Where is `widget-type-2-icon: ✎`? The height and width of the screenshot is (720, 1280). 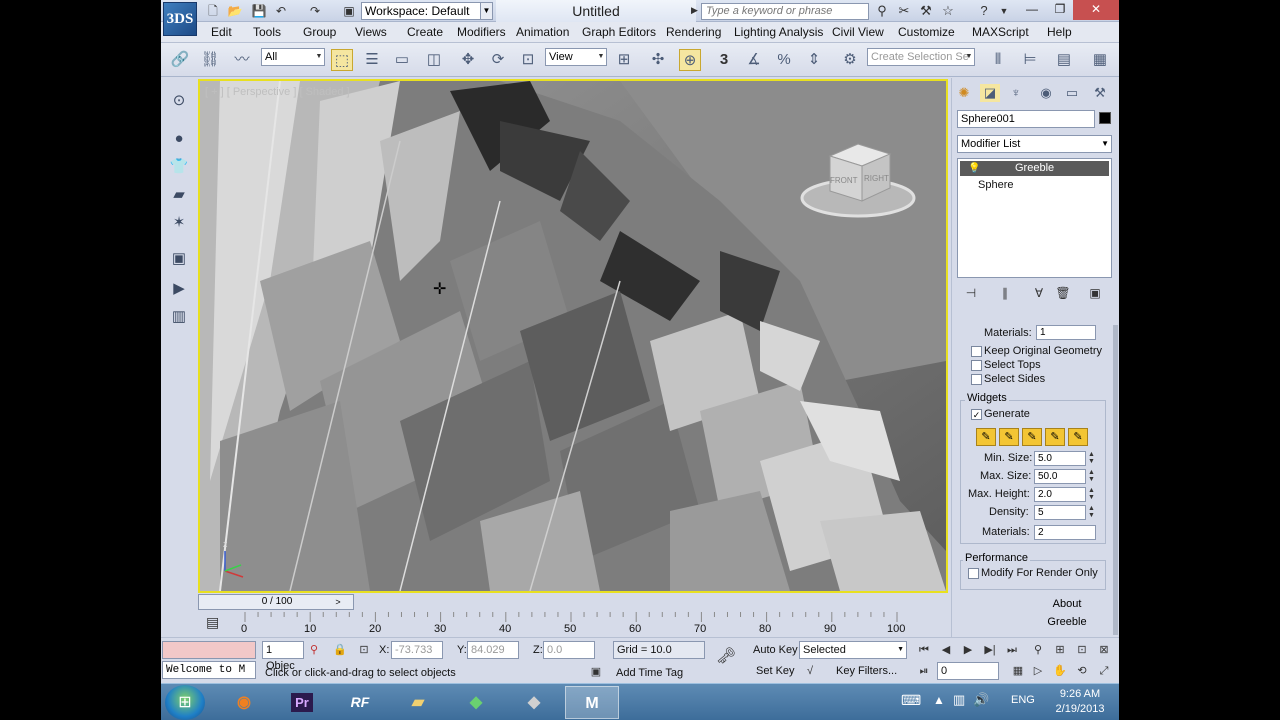
widget-type-2-icon: ✎ is located at coordinates (1009, 437).